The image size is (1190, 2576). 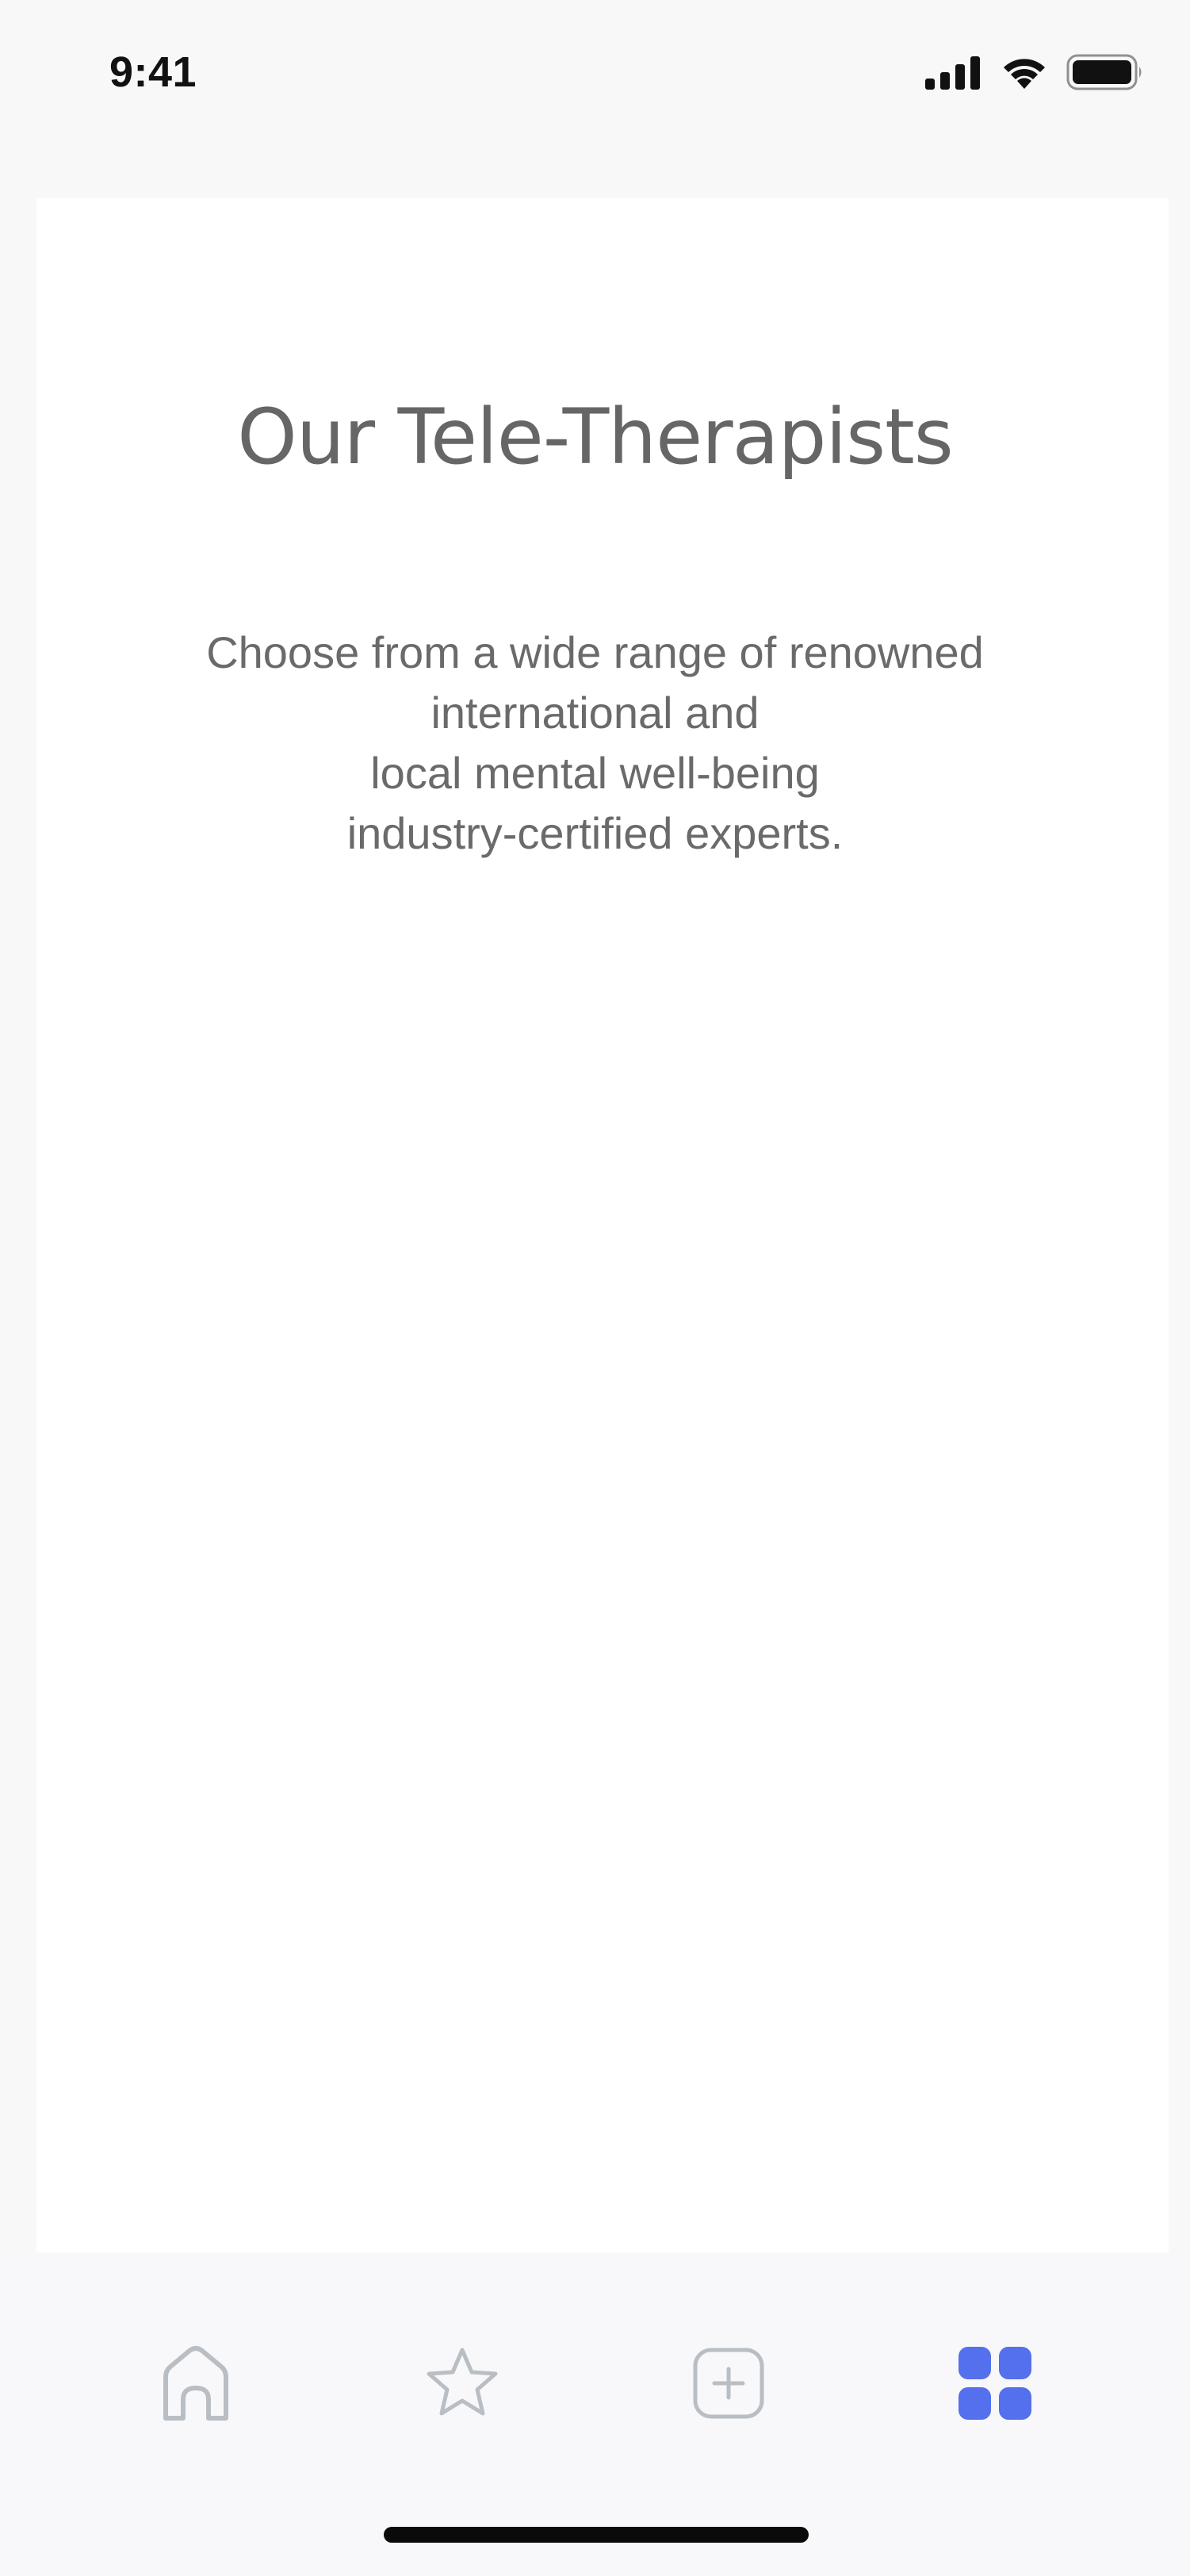 What do you see at coordinates (153, 72) in the screenshot?
I see `status-time: 9:41` at bounding box center [153, 72].